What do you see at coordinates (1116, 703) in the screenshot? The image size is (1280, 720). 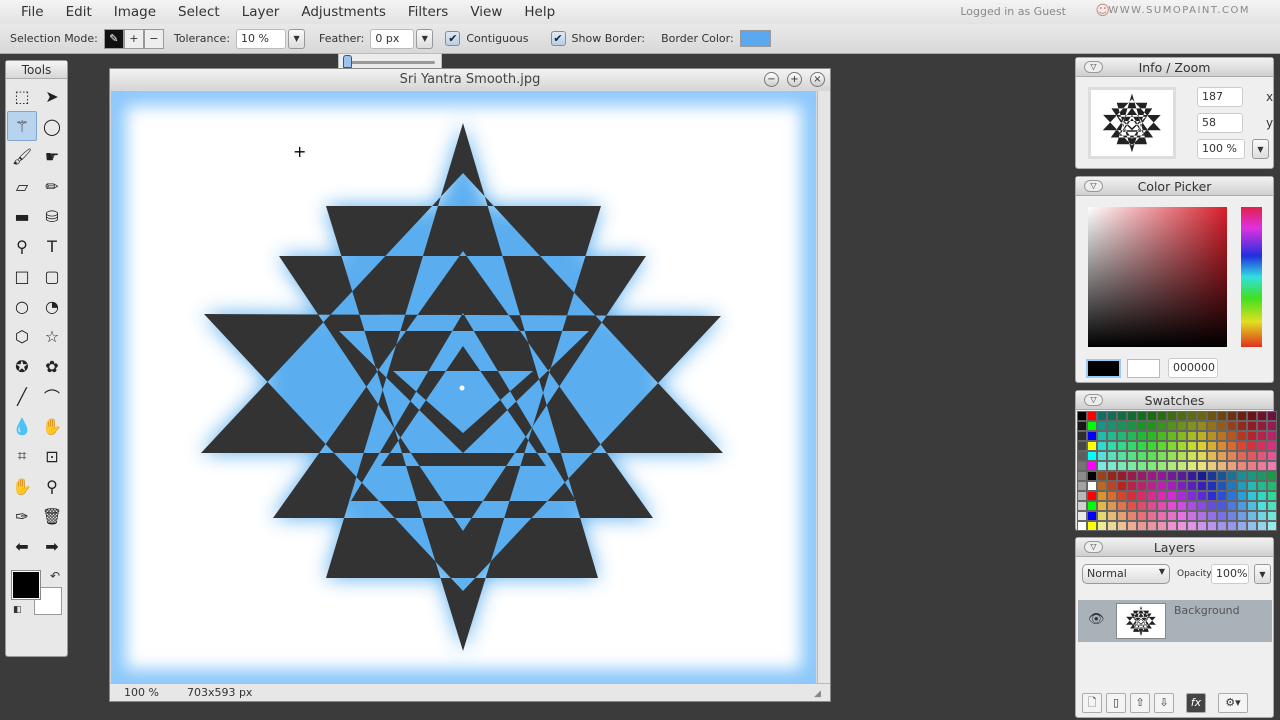 I see `delete-layer-button: ▯` at bounding box center [1116, 703].